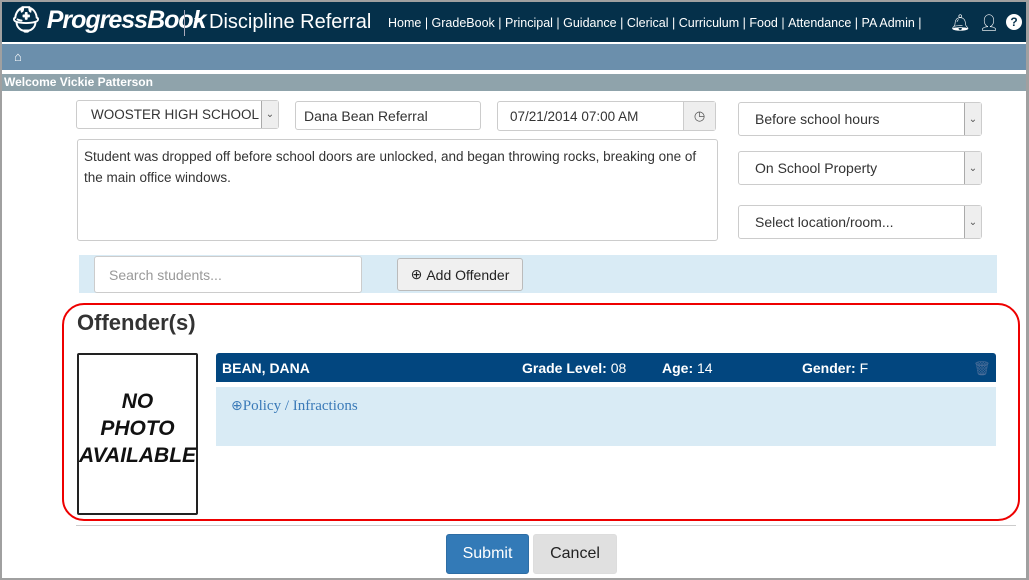 The height and width of the screenshot is (580, 1029). I want to click on no-photo-placeholder: NO PHOTO AVAILABLE, so click(137, 434).